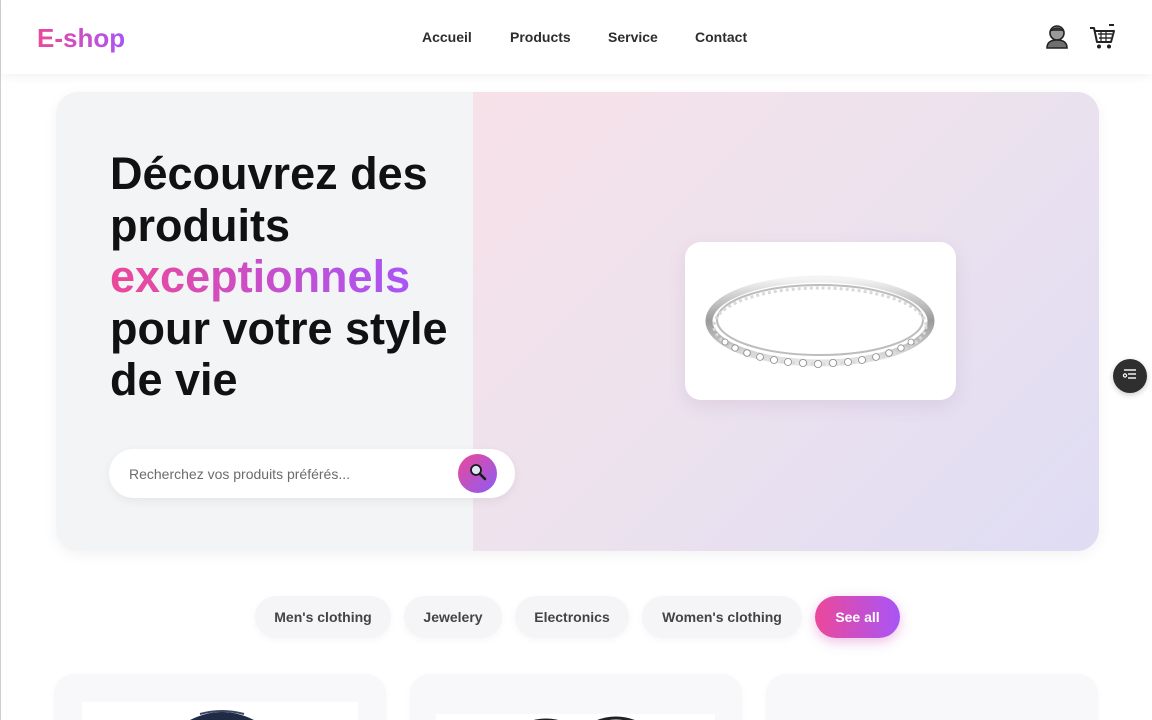  What do you see at coordinates (174, 379) in the screenshot?
I see `hero-title-line5: de vie` at bounding box center [174, 379].